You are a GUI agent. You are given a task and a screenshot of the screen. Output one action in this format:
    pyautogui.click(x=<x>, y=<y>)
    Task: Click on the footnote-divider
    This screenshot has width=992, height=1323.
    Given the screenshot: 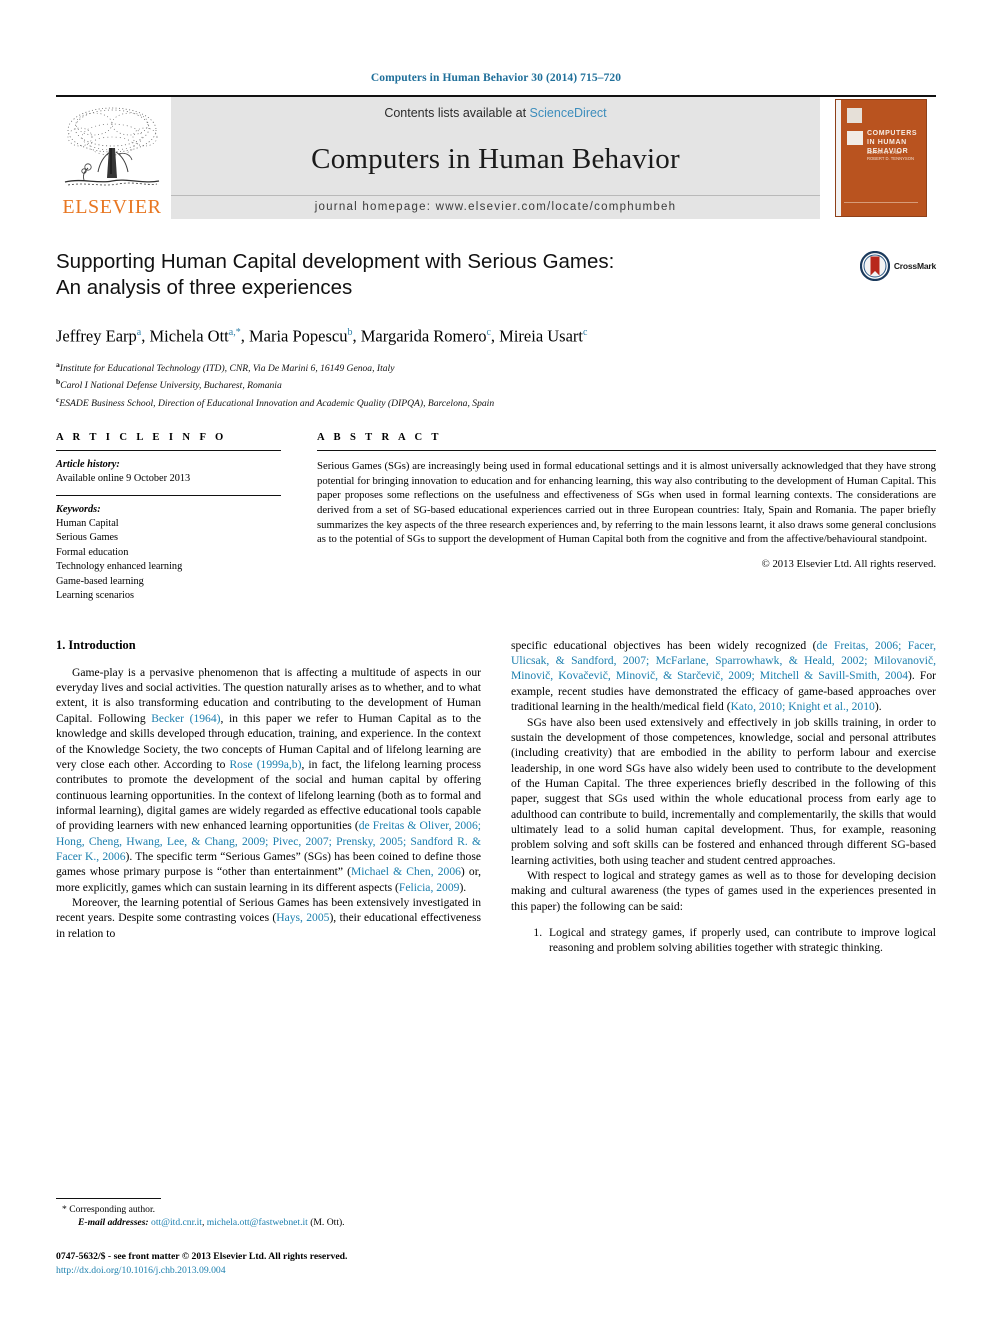 What is the action you would take?
    pyautogui.click(x=108, y=1198)
    